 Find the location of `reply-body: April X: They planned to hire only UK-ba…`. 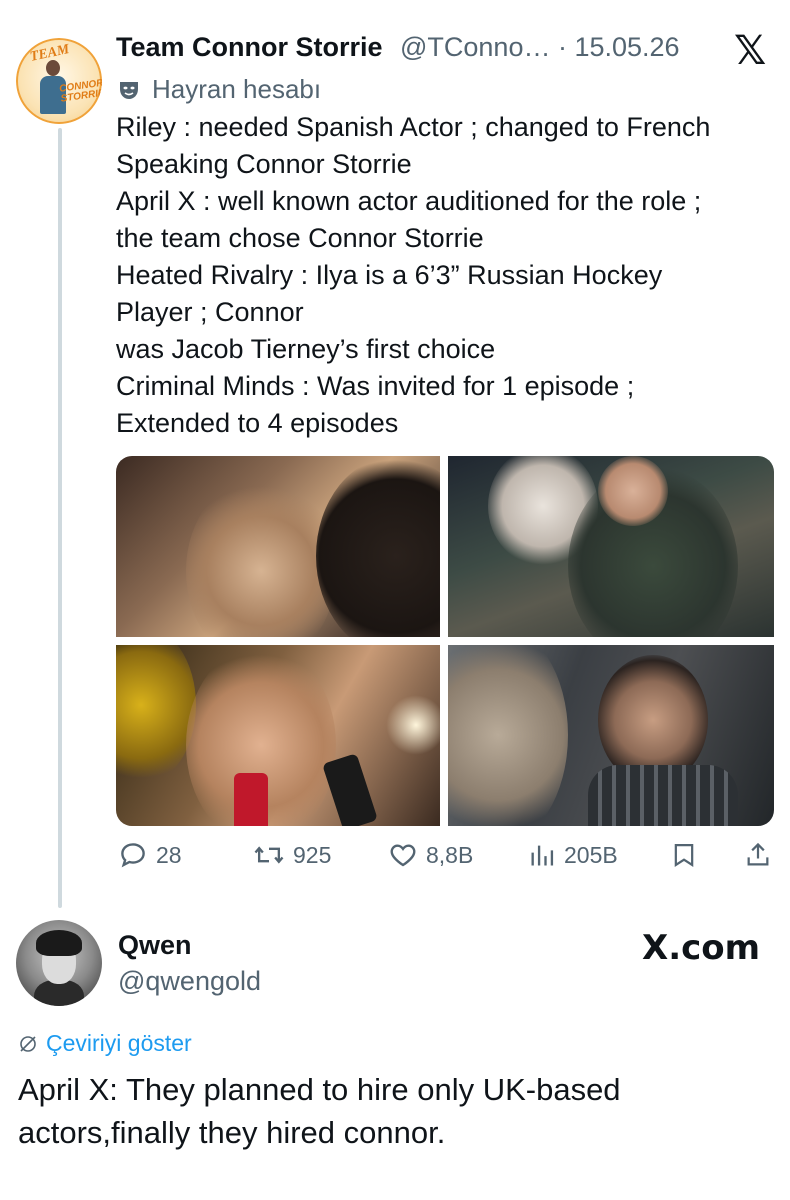

reply-body: April X: They planned to hire only UK-ba… is located at coordinates (319, 1111).